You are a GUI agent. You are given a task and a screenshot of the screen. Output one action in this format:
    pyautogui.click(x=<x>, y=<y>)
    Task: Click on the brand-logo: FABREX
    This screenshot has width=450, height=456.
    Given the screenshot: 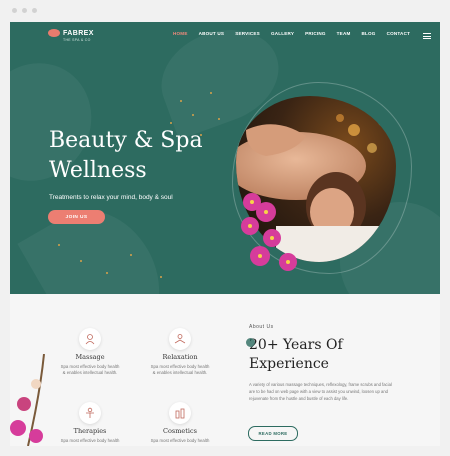 What is the action you would take?
    pyautogui.click(x=71, y=33)
    